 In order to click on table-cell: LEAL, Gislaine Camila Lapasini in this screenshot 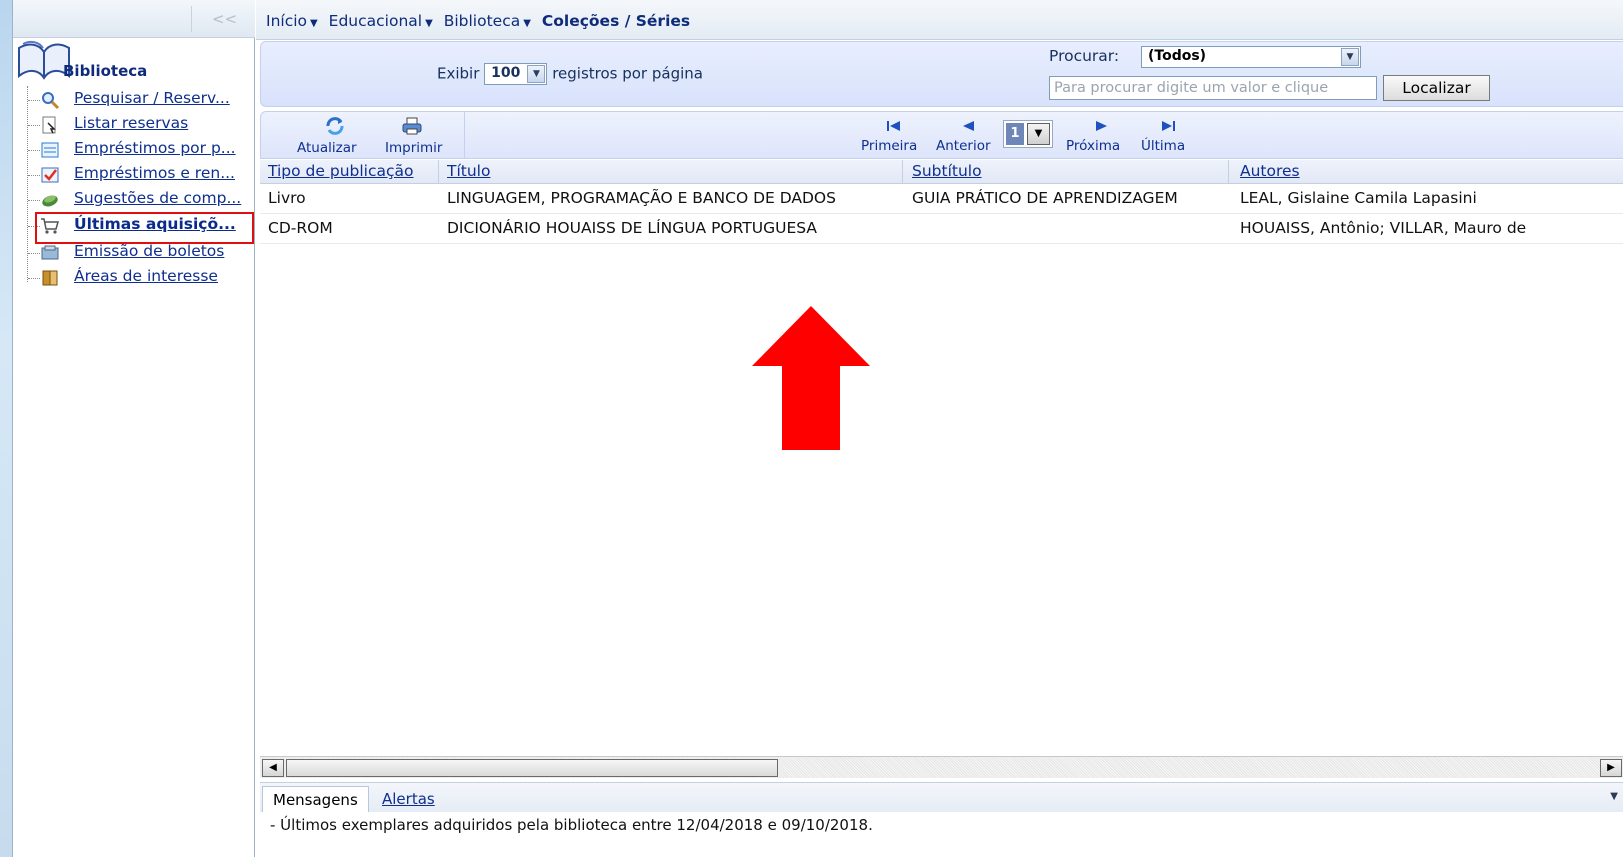, I will do `click(1358, 198)`.